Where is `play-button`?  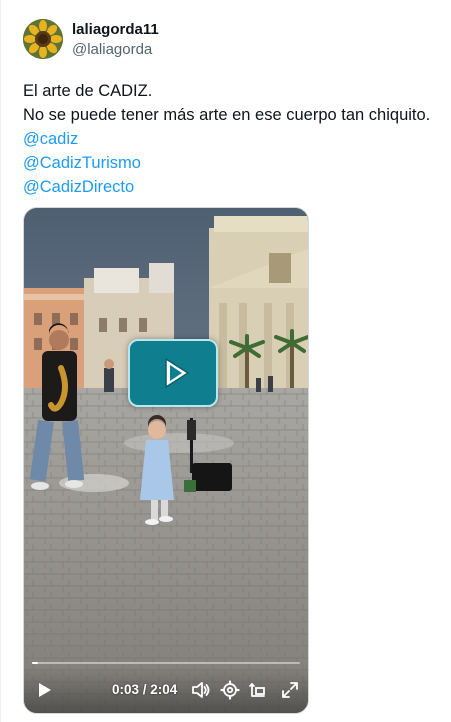 play-button is located at coordinates (44, 690).